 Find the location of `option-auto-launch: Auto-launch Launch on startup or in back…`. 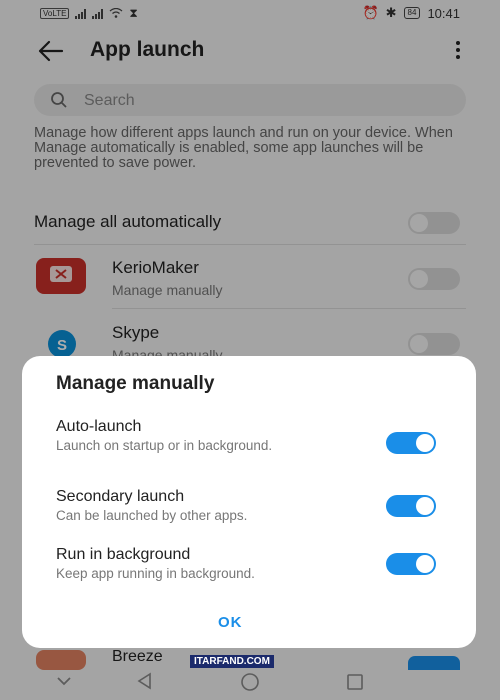

option-auto-launch: Auto-launch Launch on startup or in back… is located at coordinates (211, 435).